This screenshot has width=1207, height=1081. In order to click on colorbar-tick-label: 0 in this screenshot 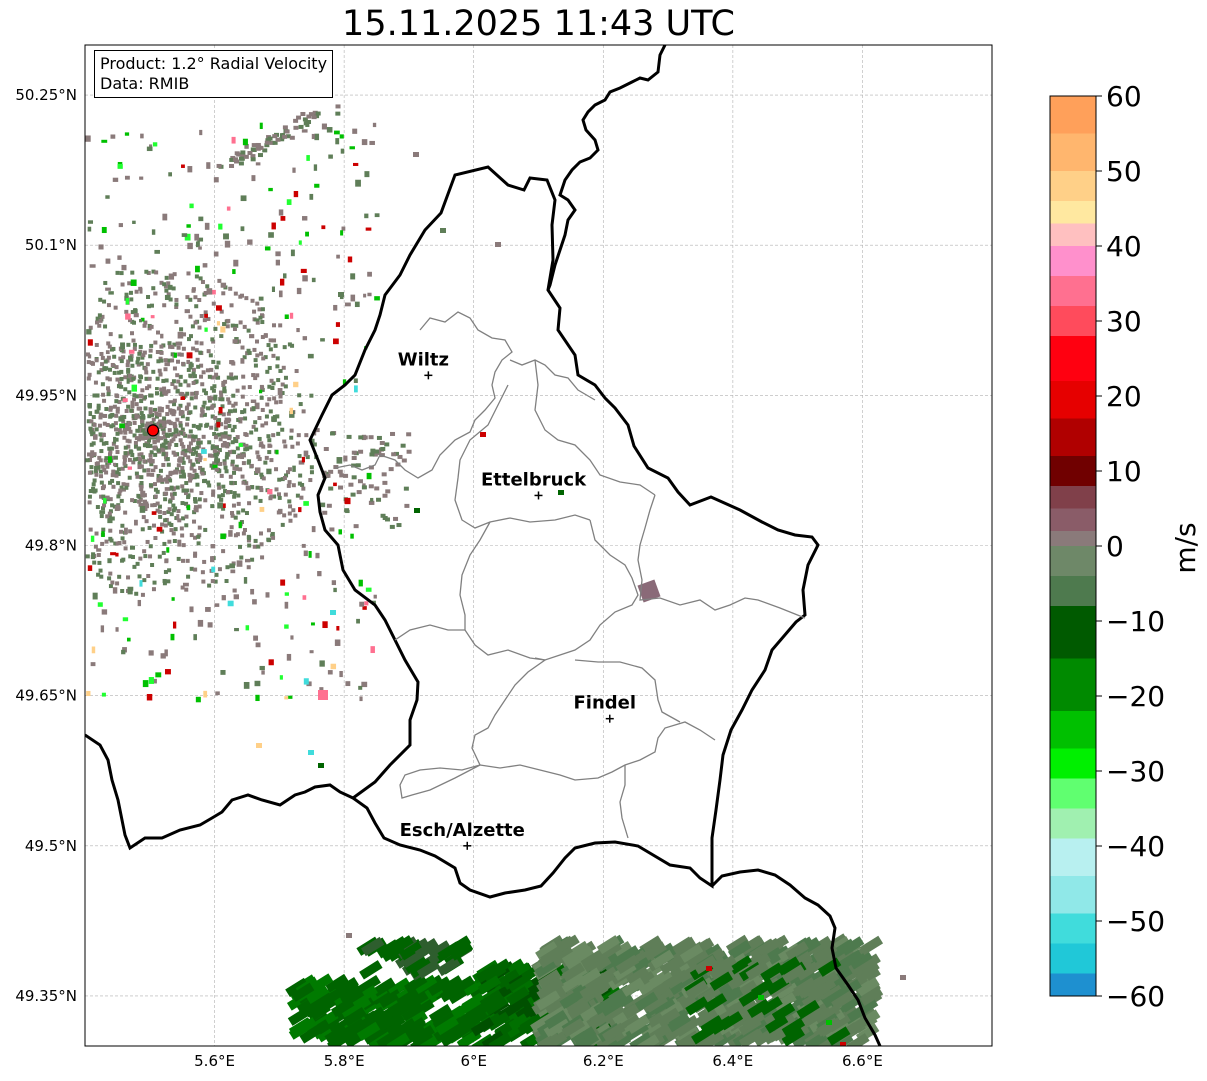, I will do `click(1115, 546)`.